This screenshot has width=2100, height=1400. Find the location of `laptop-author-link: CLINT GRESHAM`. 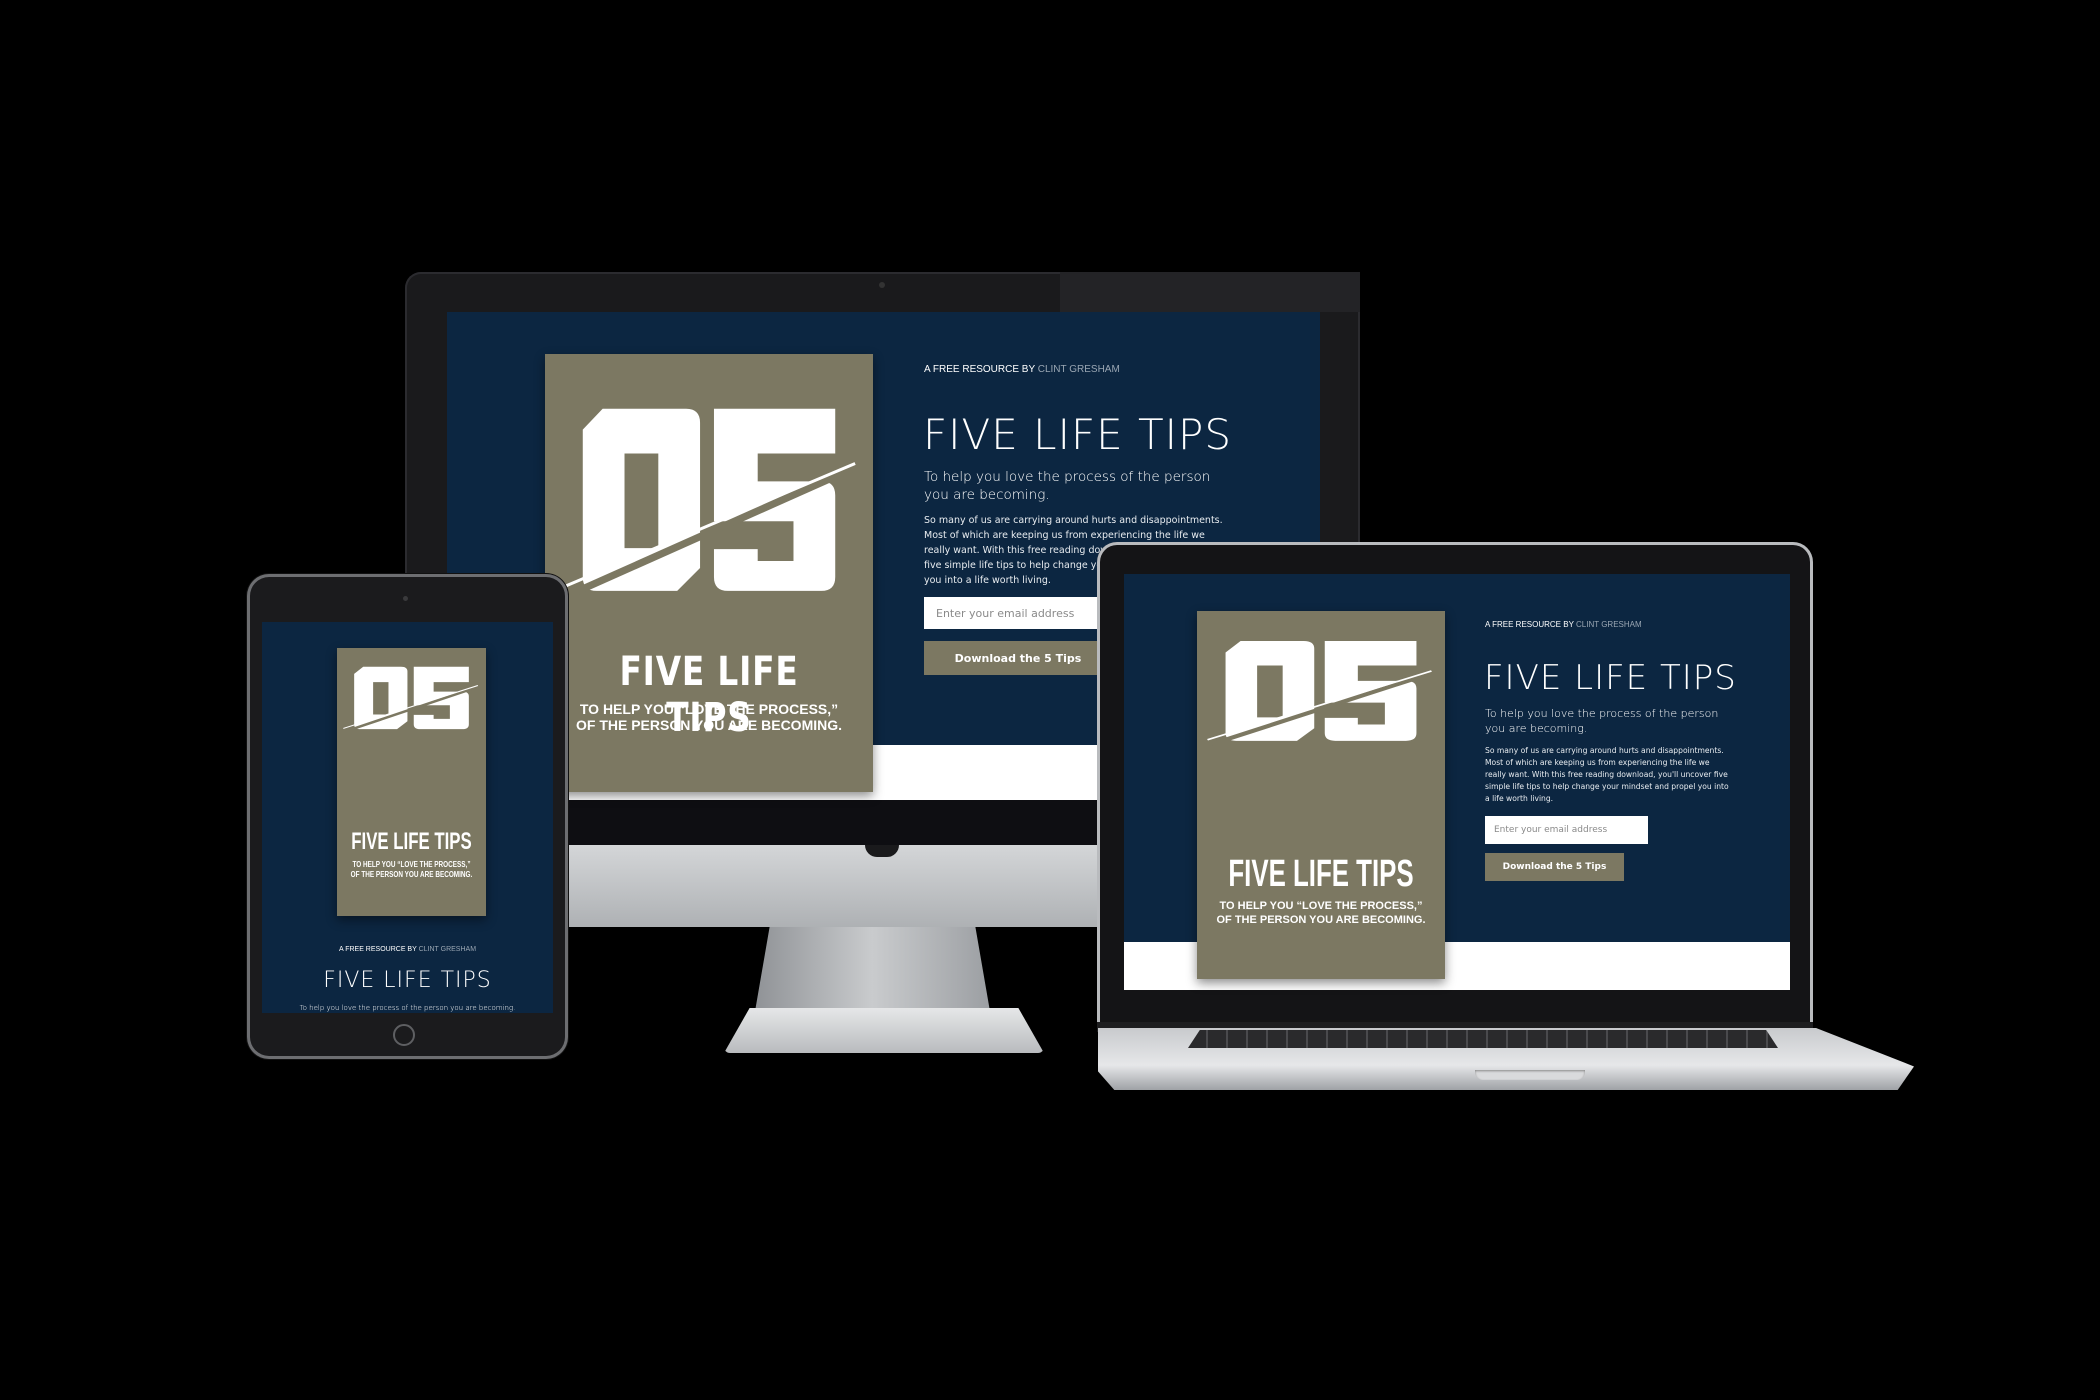

laptop-author-link: CLINT GRESHAM is located at coordinates (1609, 624).